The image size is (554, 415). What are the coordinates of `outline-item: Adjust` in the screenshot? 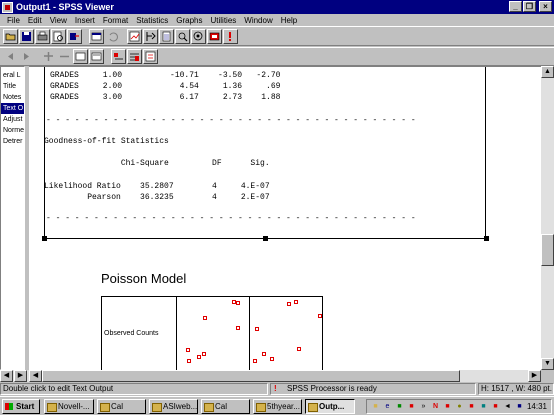 It's located at (12, 119).